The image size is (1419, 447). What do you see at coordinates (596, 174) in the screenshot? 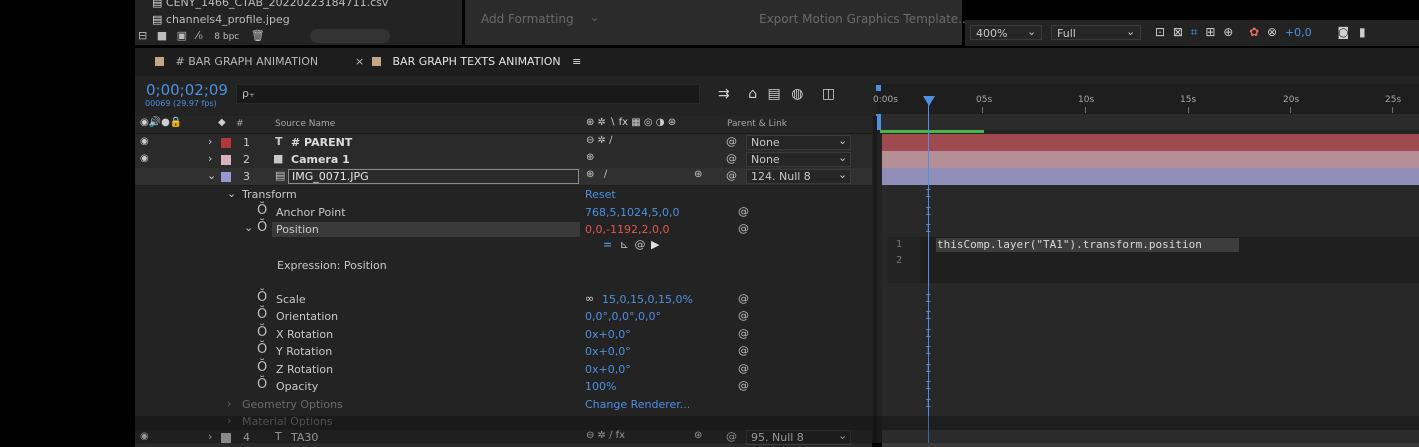
I see `layer-switches: ⊕ ∕` at bounding box center [596, 174].